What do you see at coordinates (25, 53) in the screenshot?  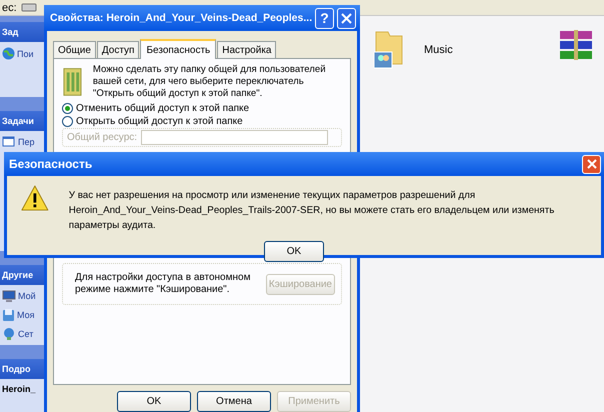 I see `panel-link: Пои` at bounding box center [25, 53].